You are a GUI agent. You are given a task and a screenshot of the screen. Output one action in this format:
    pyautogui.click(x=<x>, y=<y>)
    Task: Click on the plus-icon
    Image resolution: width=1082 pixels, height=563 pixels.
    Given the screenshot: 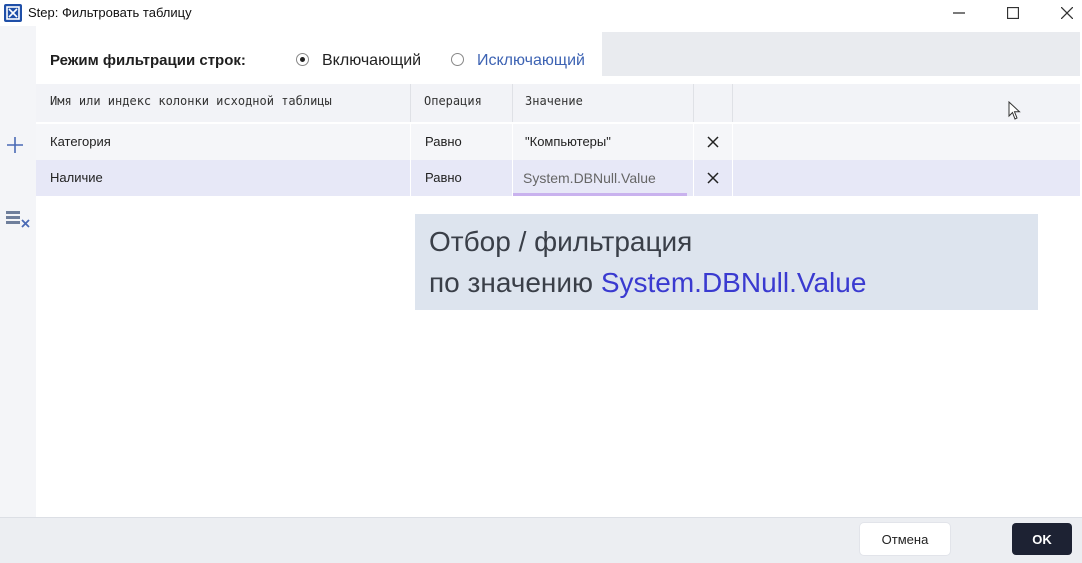 What is the action you would take?
    pyautogui.click(x=15, y=145)
    